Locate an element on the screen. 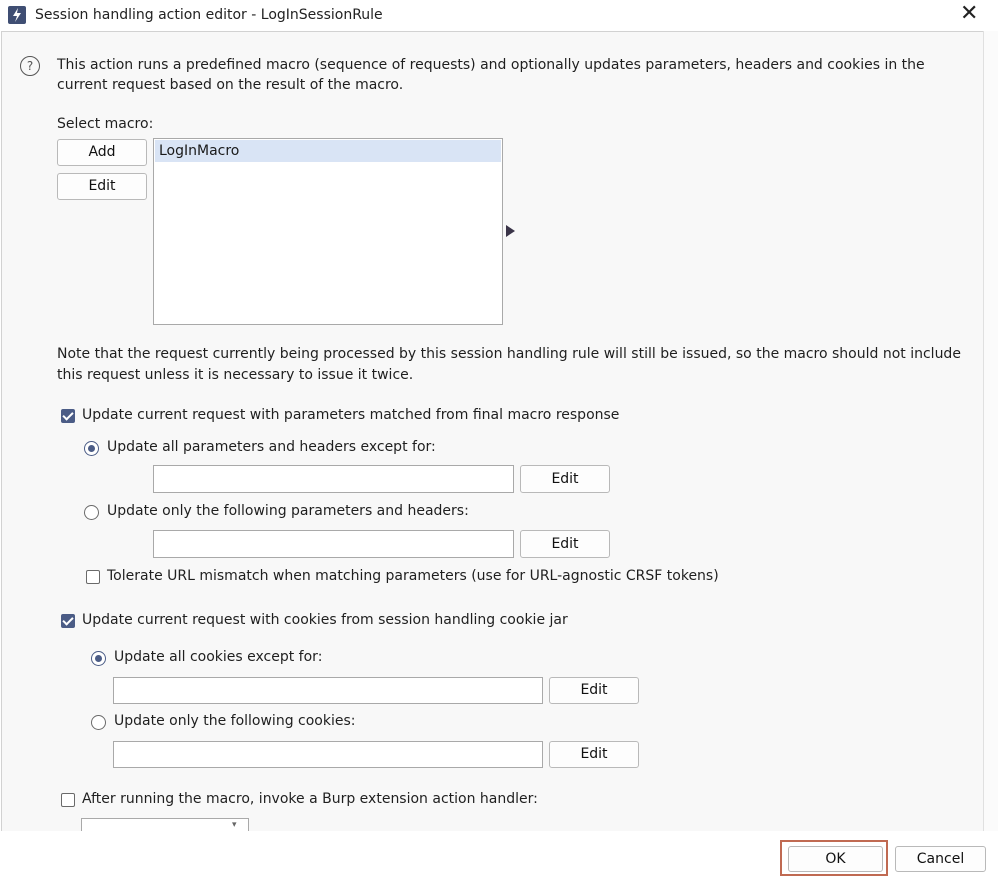  cookies-all-label: Update all cookies except for: is located at coordinates (218, 657).